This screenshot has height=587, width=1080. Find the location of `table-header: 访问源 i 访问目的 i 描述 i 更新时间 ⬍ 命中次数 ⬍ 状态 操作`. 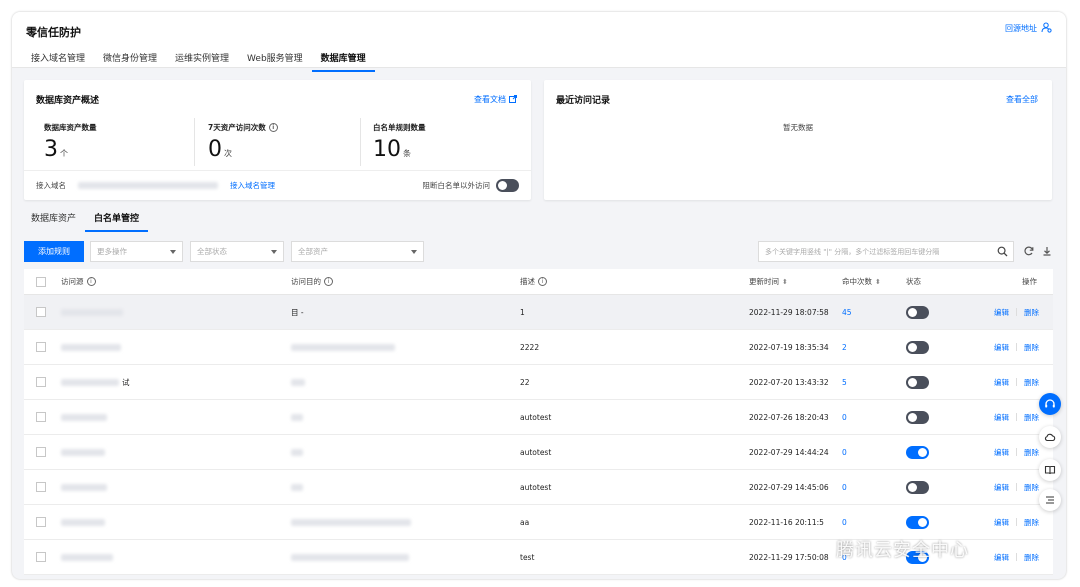

table-header: 访问源 i 访问目的 i 描述 i 更新时间 ⬍ 命中次数 ⬍ 状态 操作 is located at coordinates (538, 282).